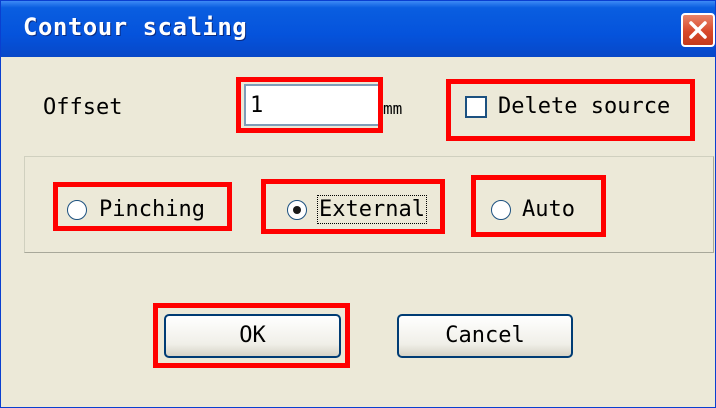  I want to click on ok-highlight, so click(251, 335).